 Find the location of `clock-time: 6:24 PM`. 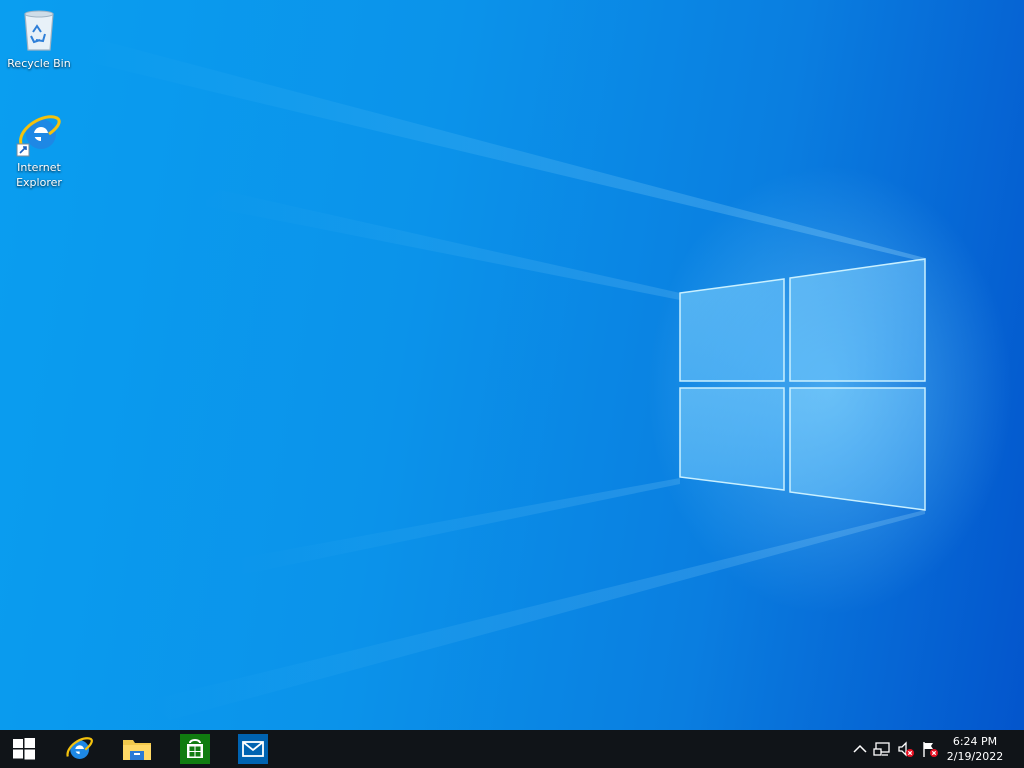

clock-time: 6:24 PM is located at coordinates (975, 741).